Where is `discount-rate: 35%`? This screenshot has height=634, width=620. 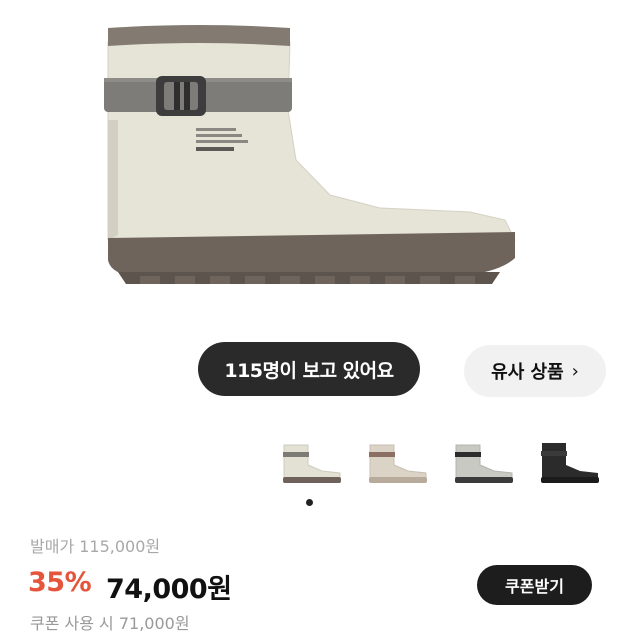
discount-rate: 35% is located at coordinates (60, 582).